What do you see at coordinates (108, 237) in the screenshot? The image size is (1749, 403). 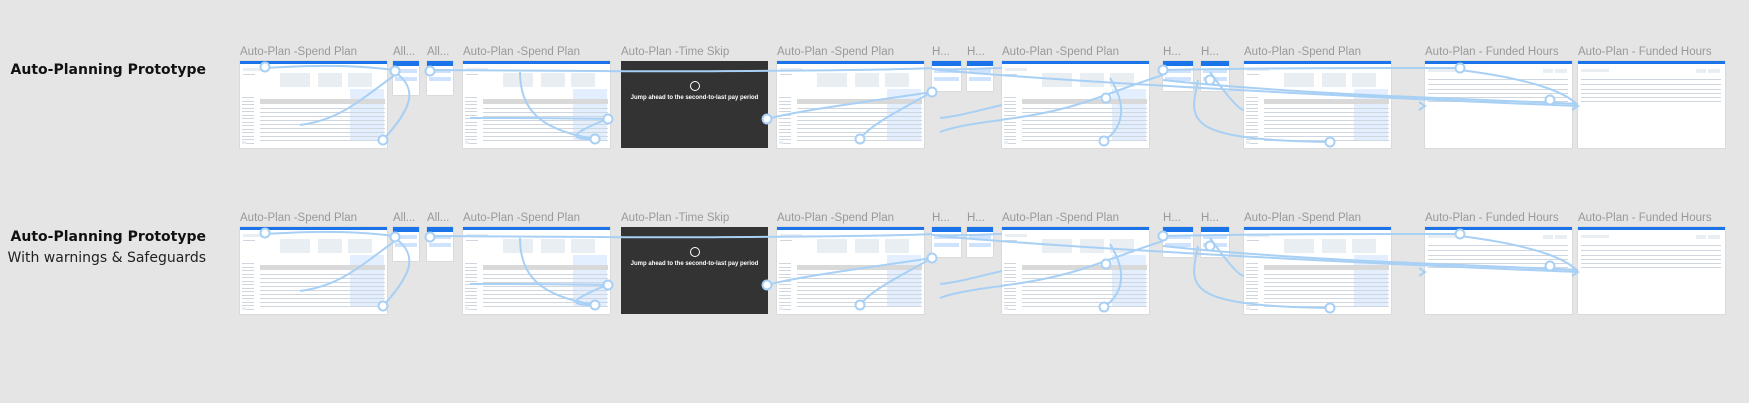 I see `row-title: Auto-Planning Prototype` at bounding box center [108, 237].